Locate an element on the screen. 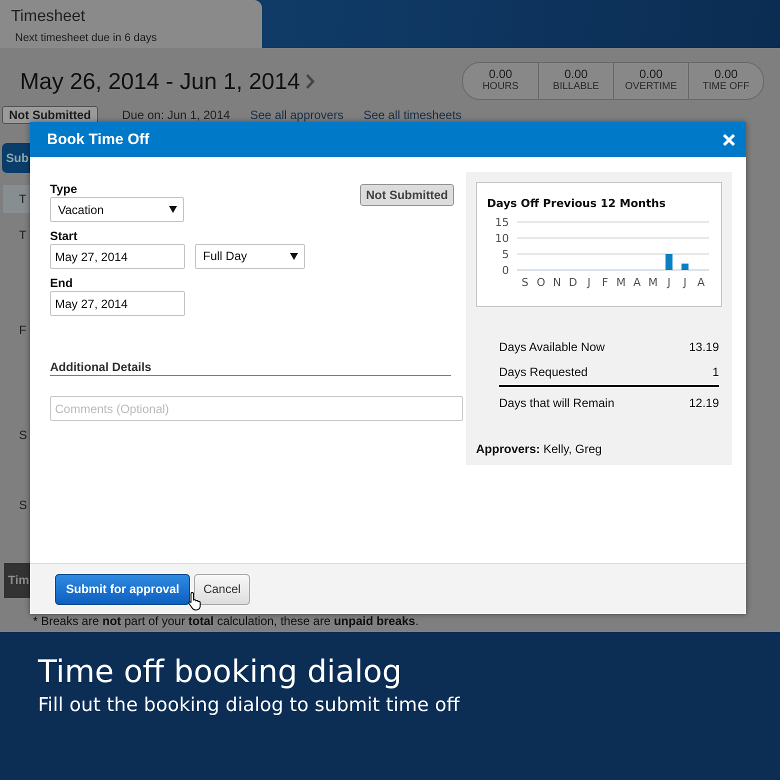 The width and height of the screenshot is (780, 780). type-select: Vacation is located at coordinates (117, 209).